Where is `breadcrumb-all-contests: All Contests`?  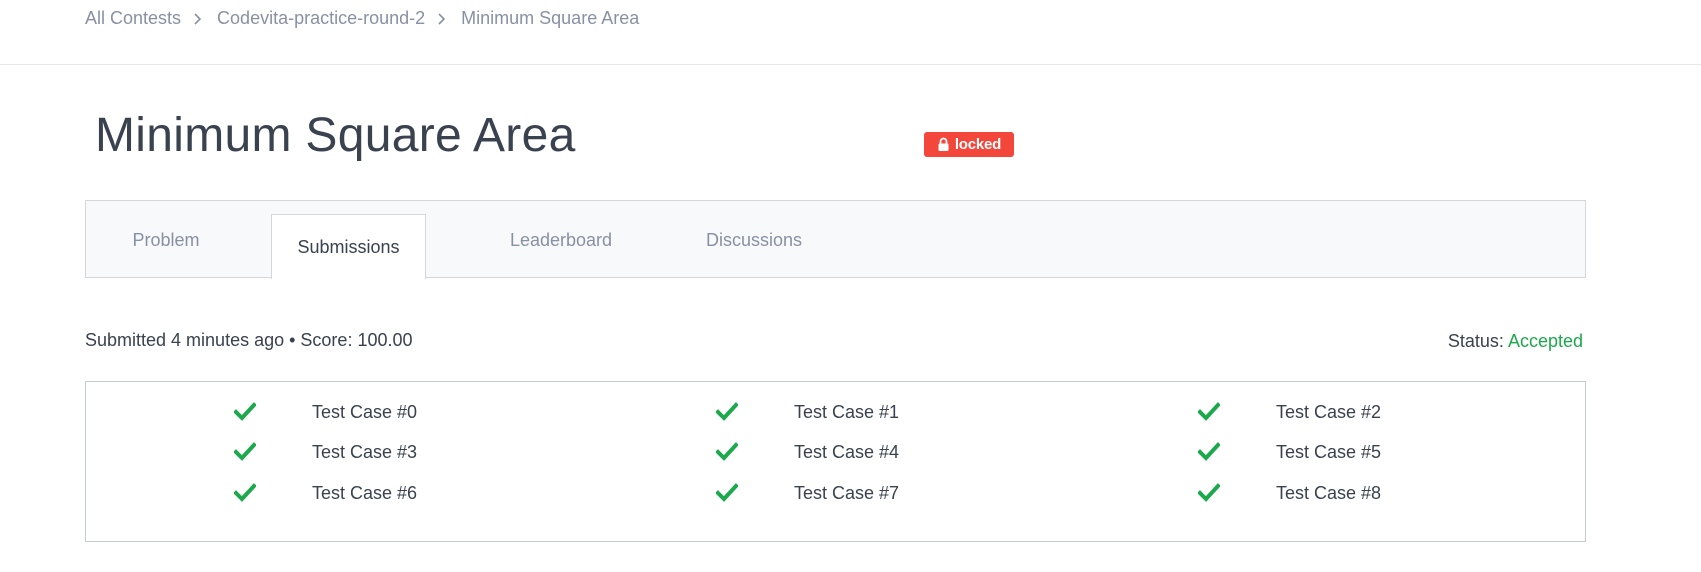
breadcrumb-all-contests: All Contests is located at coordinates (133, 18).